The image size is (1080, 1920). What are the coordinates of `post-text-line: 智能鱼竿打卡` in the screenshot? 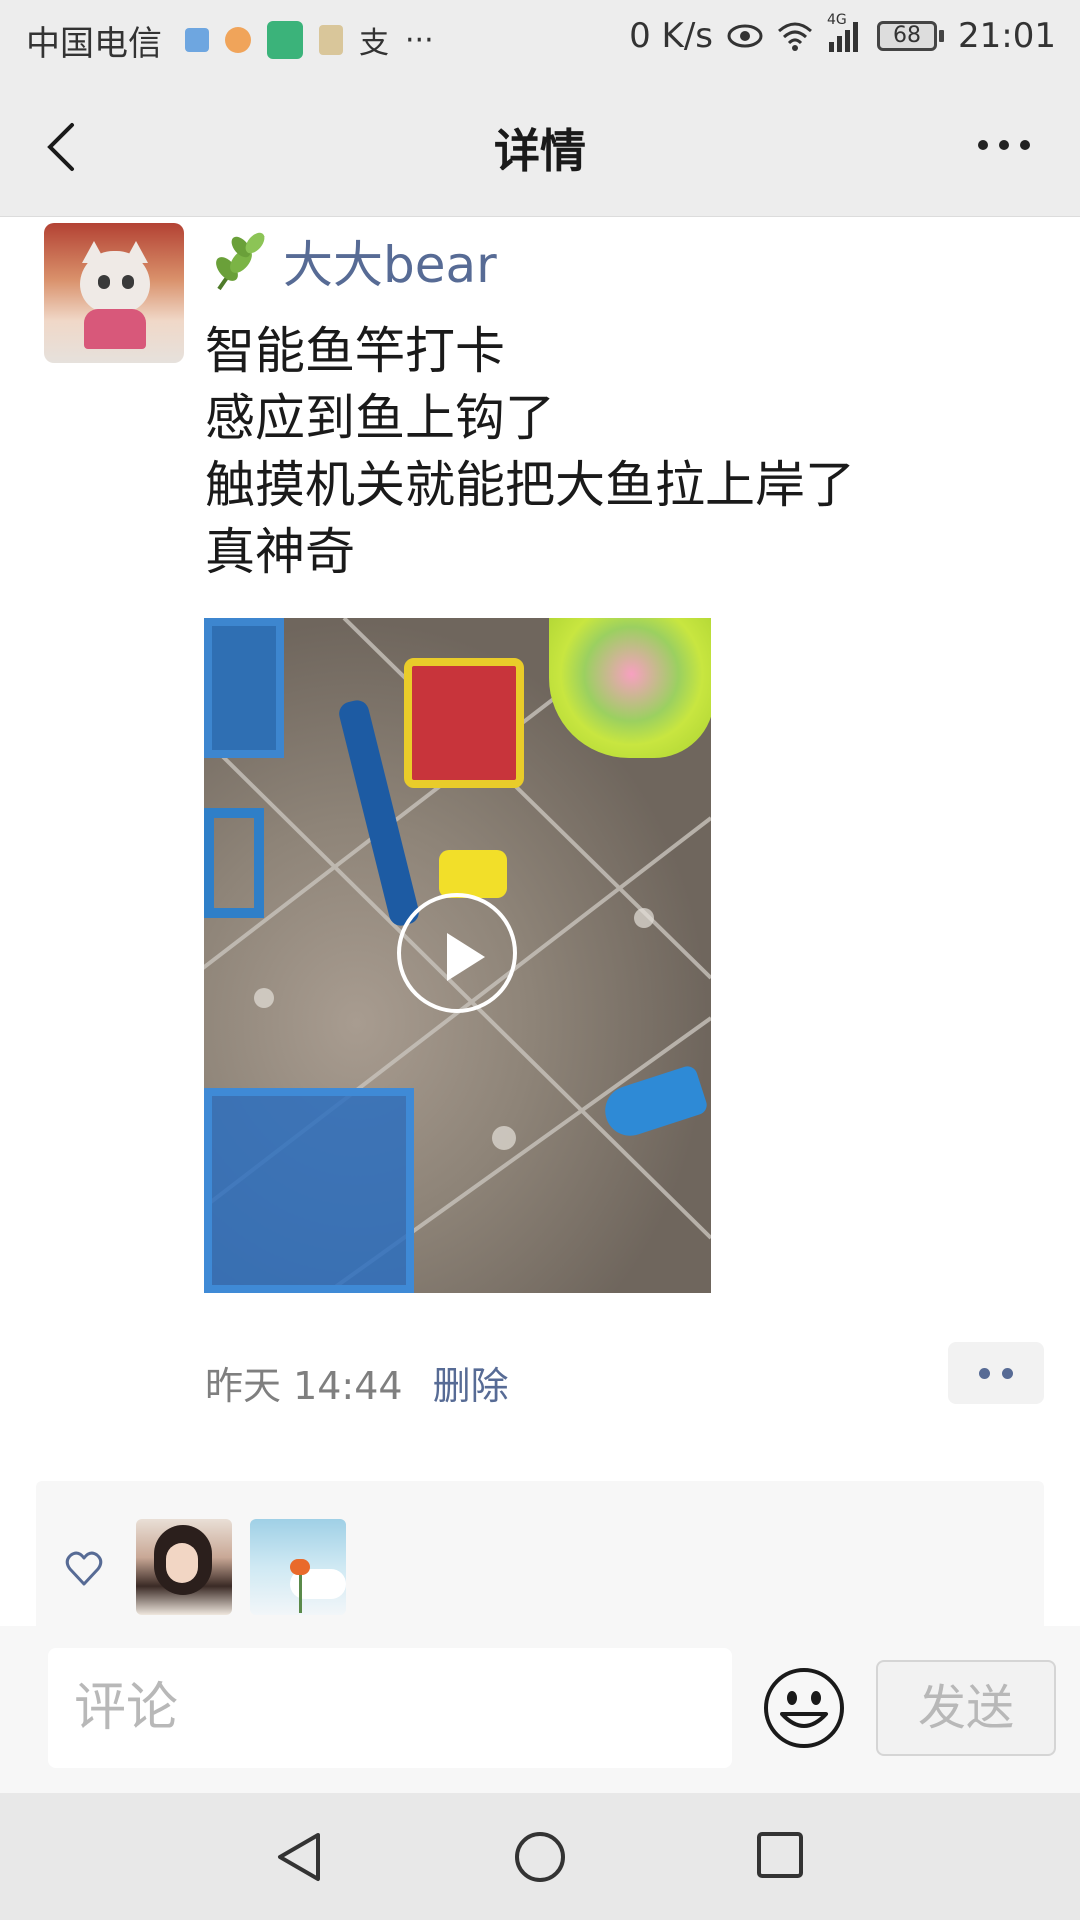 It's located at (355, 351).